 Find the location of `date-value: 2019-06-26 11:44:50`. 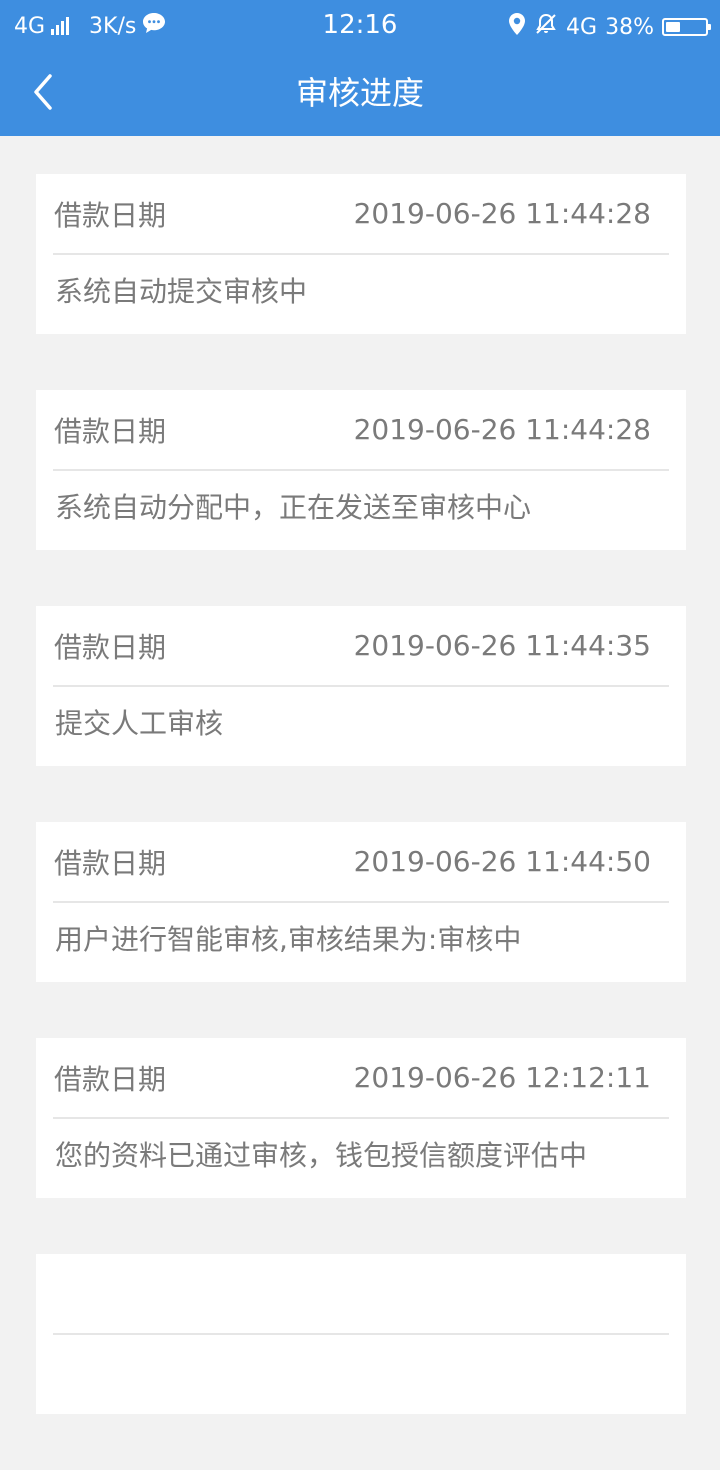

date-value: 2019-06-26 11:44:50 is located at coordinates (502, 861).